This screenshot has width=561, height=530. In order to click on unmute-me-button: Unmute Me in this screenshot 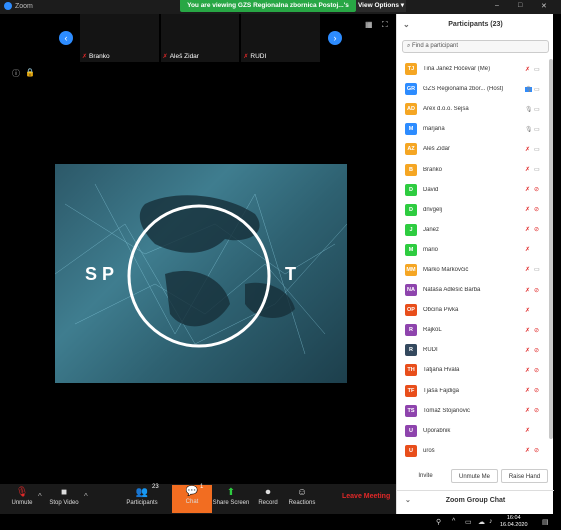, I will do `click(474, 476)`.